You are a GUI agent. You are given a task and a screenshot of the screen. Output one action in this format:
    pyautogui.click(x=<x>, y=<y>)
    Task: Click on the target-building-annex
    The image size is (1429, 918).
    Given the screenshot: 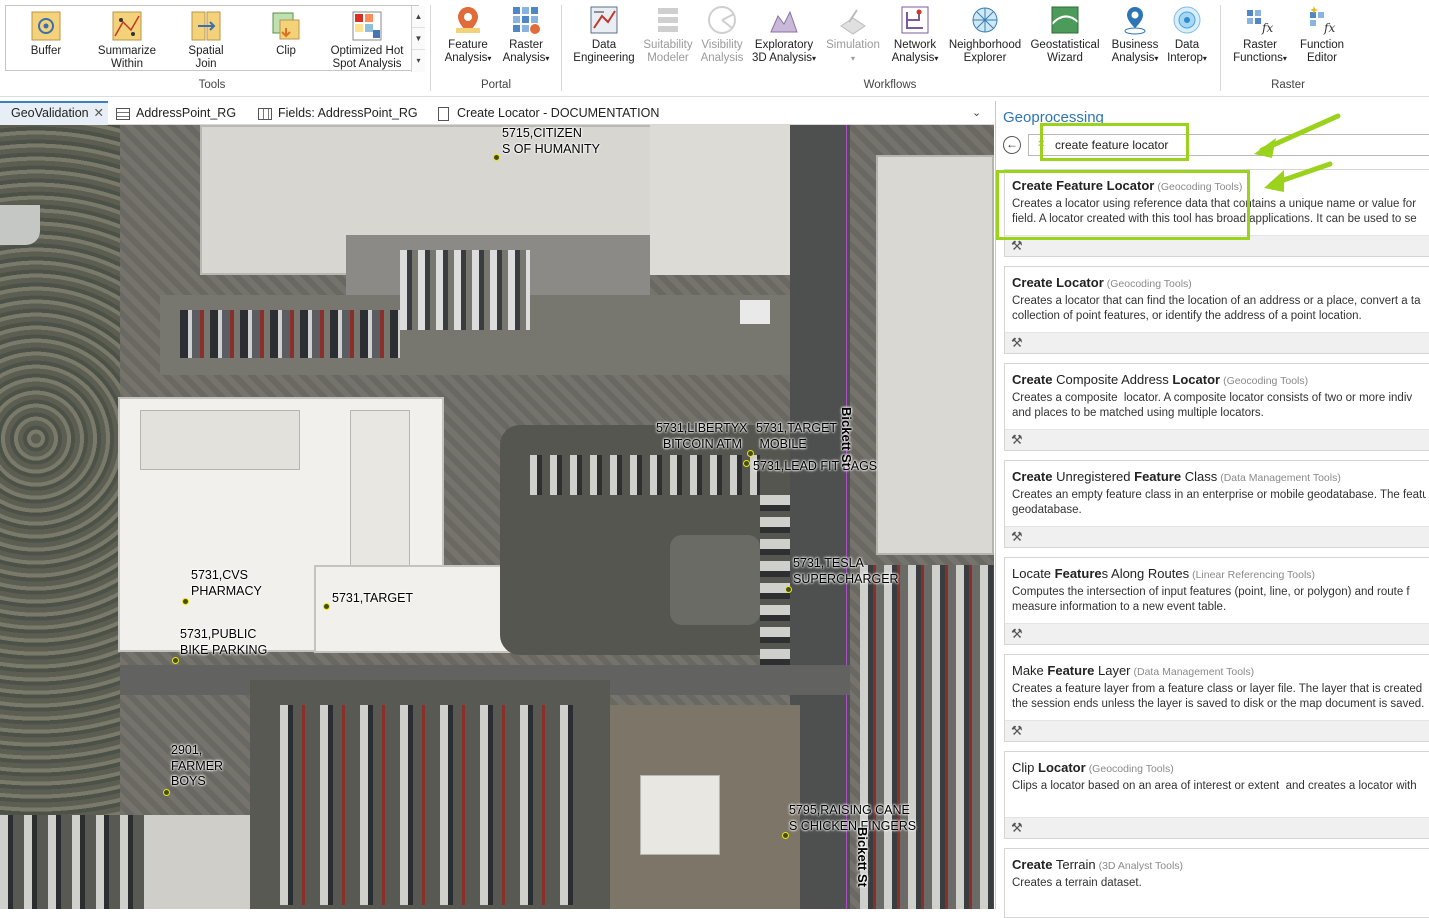 What is the action you would take?
    pyautogui.click(x=421, y=609)
    